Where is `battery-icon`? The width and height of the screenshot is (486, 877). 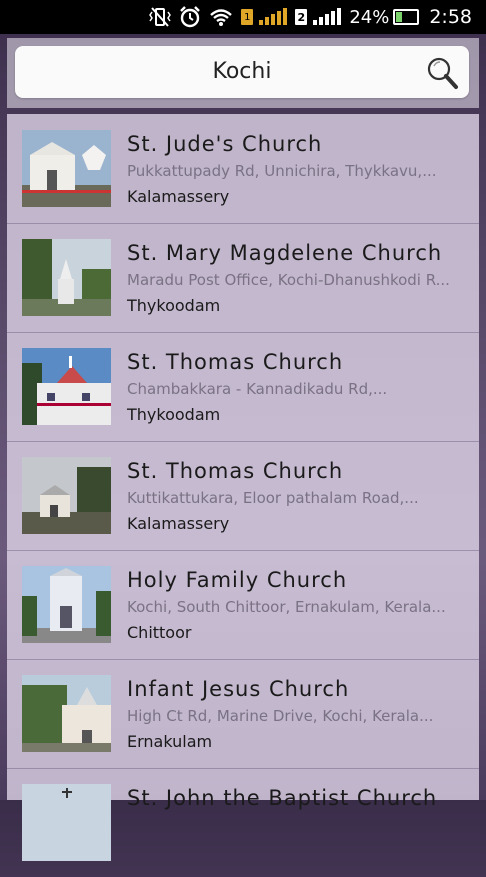
battery-icon is located at coordinates (406, 17).